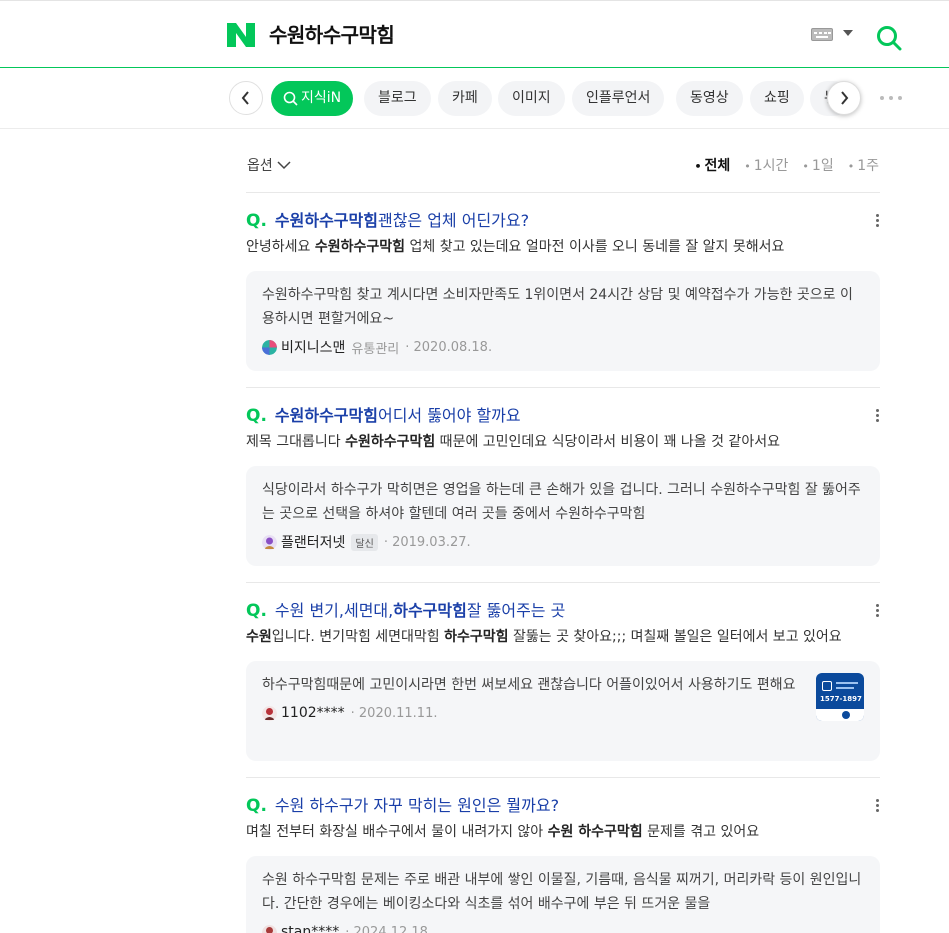 This screenshot has width=949, height=933. What do you see at coordinates (241, 35) in the screenshot?
I see `naver-logo-icon` at bounding box center [241, 35].